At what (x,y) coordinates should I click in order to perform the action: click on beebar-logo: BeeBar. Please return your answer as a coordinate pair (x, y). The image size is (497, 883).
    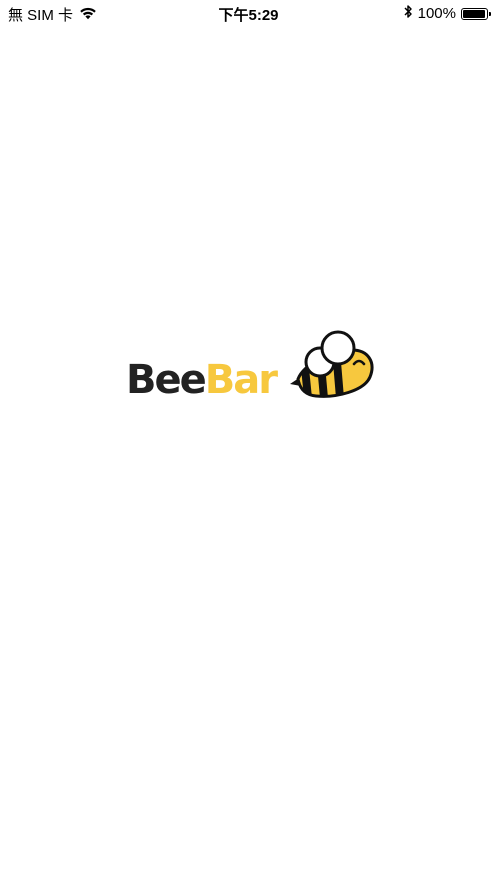
    Looking at the image, I should click on (251, 368).